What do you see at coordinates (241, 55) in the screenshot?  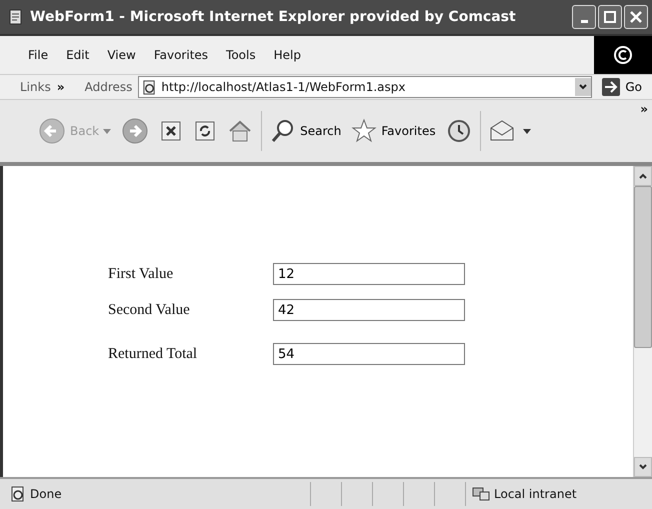 I see `menu-item: Tools` at bounding box center [241, 55].